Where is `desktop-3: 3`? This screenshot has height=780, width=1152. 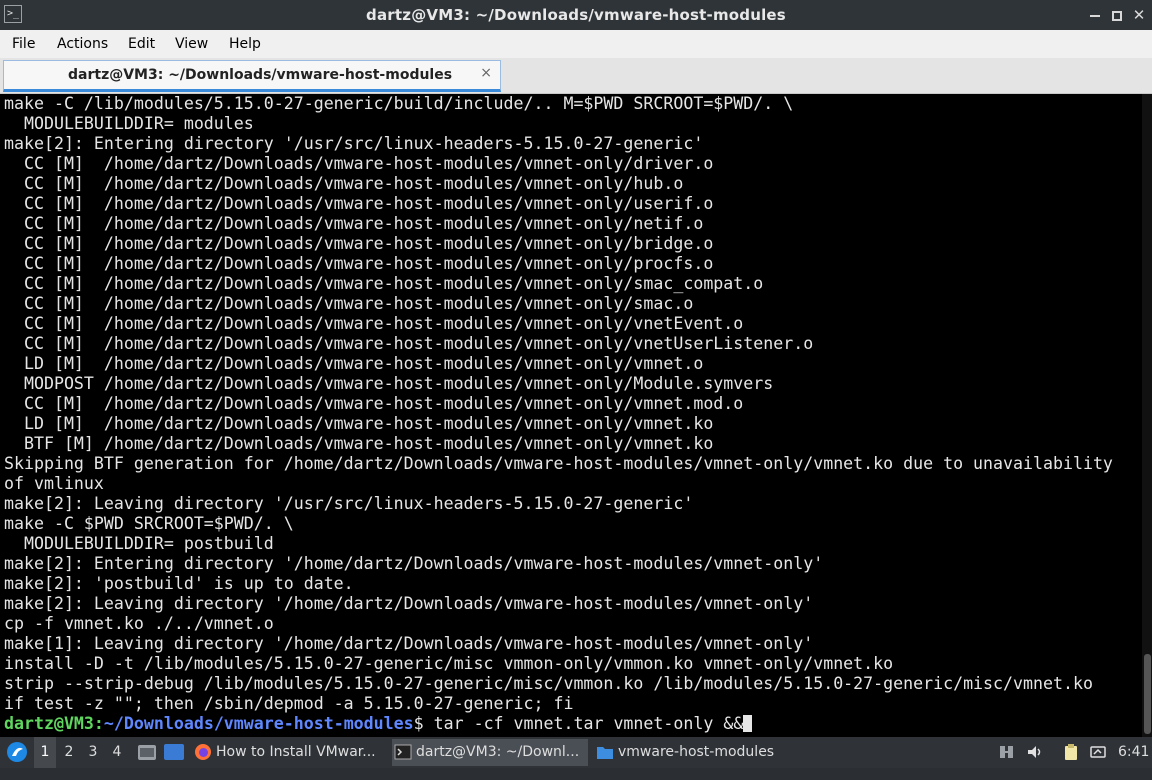 desktop-3: 3 is located at coordinates (93, 752).